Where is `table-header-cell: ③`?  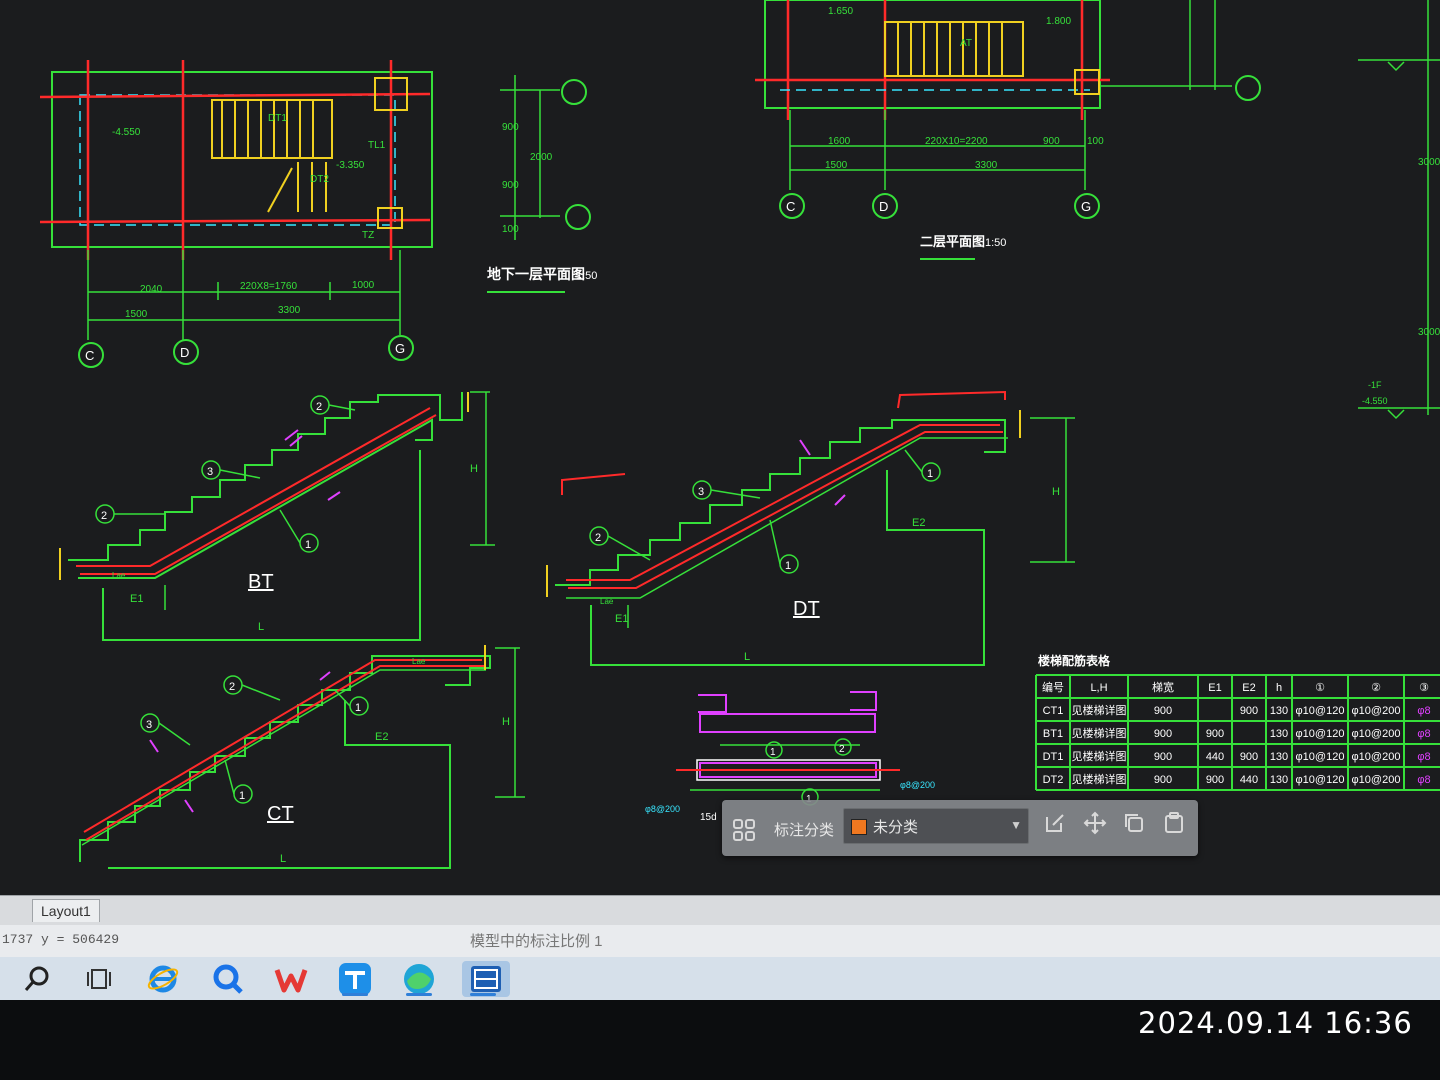 table-header-cell: ③ is located at coordinates (1424, 688).